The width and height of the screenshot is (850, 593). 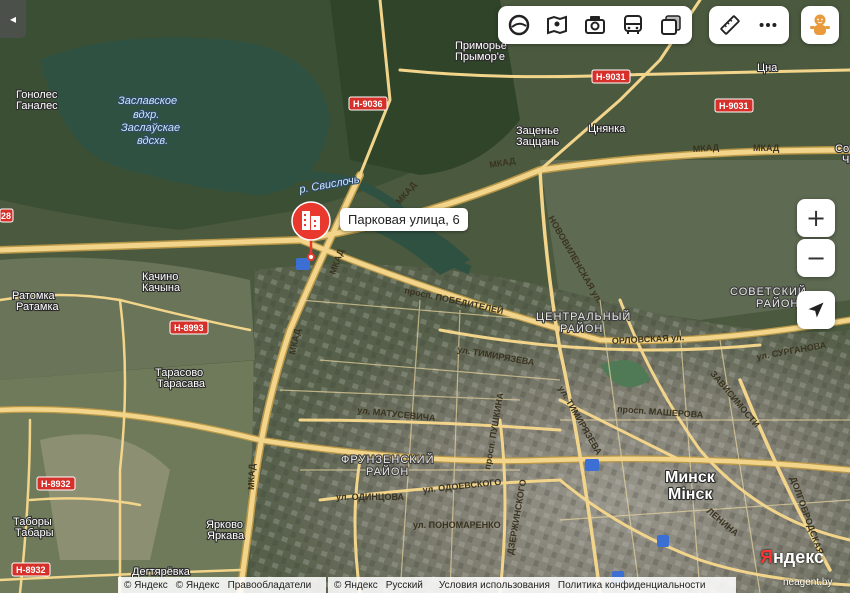 I want to click on road-shield: 28, so click(x=7, y=215).